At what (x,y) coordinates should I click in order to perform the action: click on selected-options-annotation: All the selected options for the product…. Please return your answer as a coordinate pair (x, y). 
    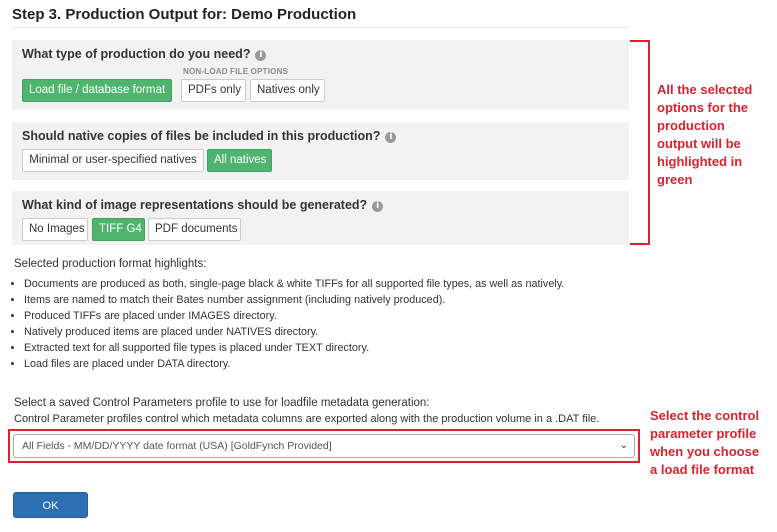
    Looking at the image, I should click on (704, 135).